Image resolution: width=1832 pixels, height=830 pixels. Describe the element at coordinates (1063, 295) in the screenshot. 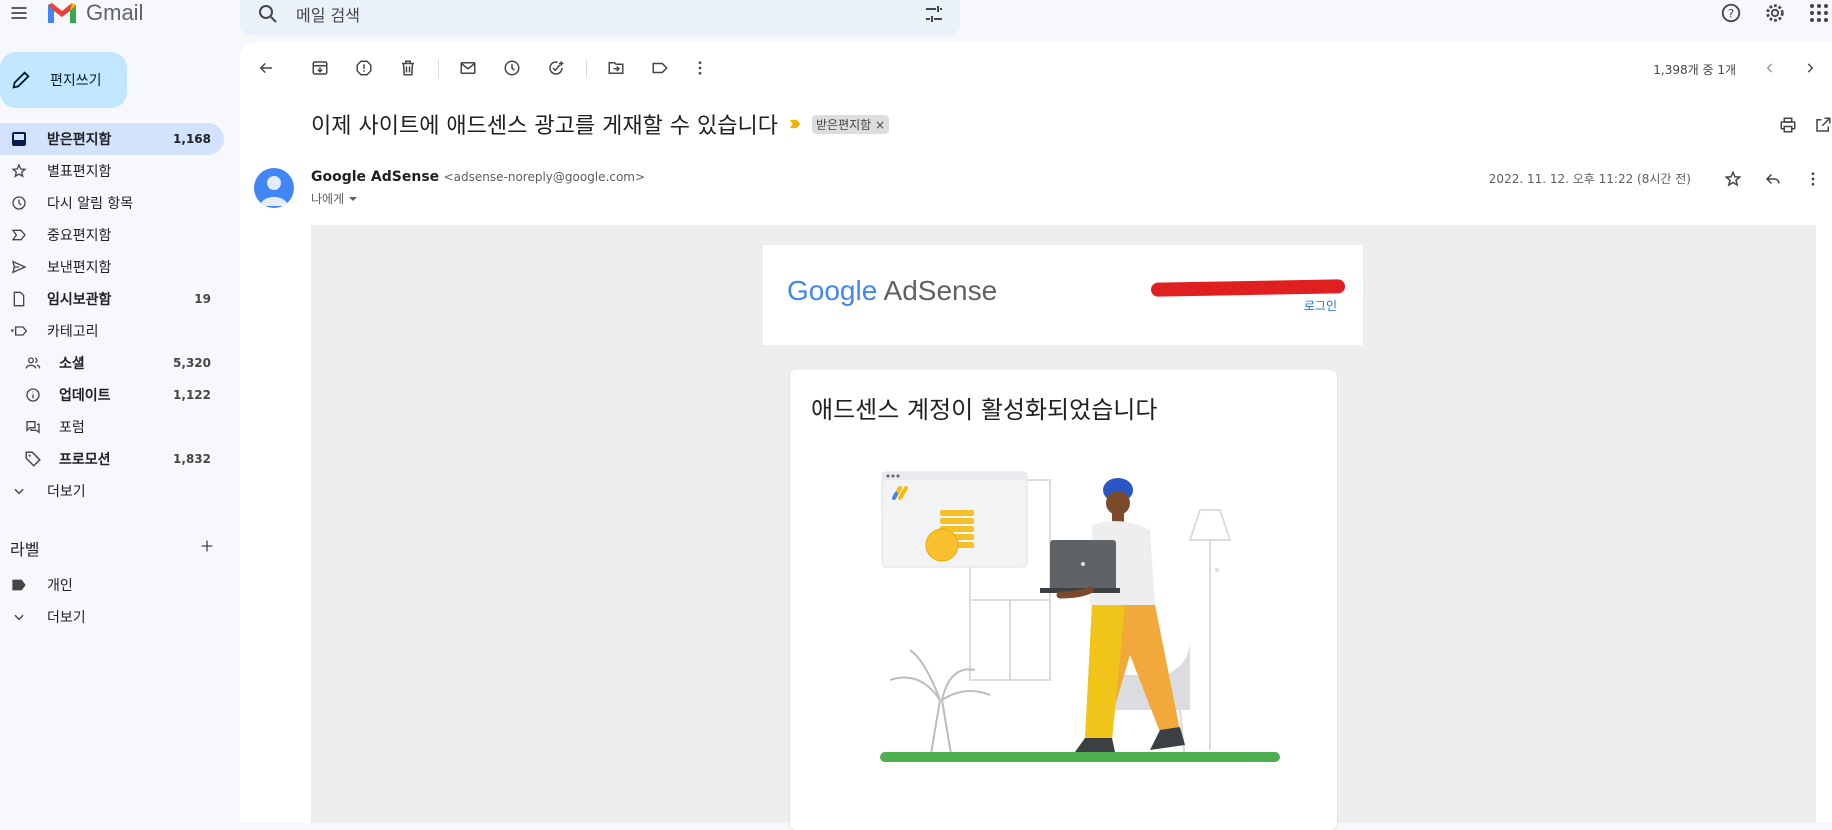

I see `email-header-card: Google AdSense 로그인` at that location.